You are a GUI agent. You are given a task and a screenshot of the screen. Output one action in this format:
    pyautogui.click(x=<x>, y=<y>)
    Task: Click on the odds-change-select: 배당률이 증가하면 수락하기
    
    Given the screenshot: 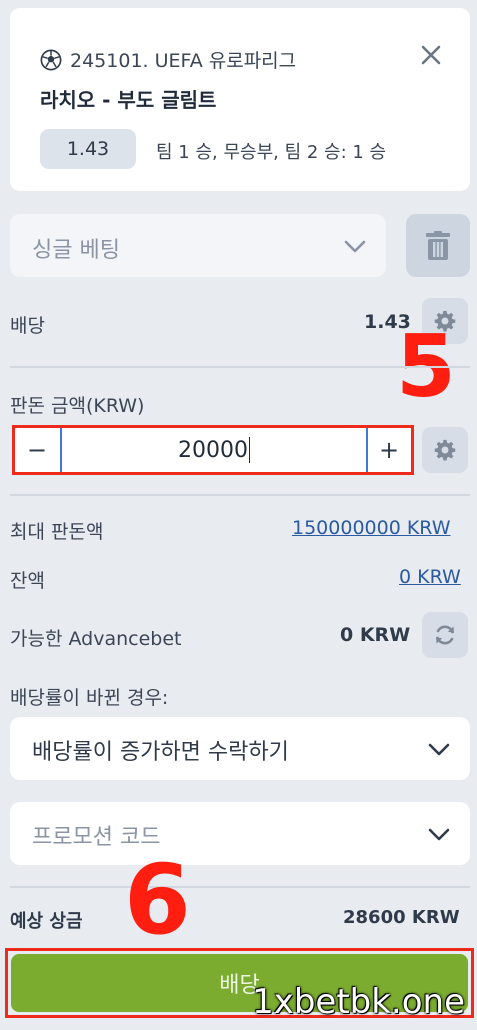 What is the action you would take?
    pyautogui.click(x=240, y=748)
    